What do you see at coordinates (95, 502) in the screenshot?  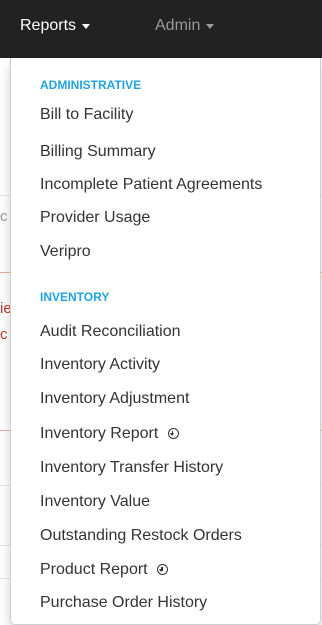 I see `menu-item-inventory-value: Inventory Value` at bounding box center [95, 502].